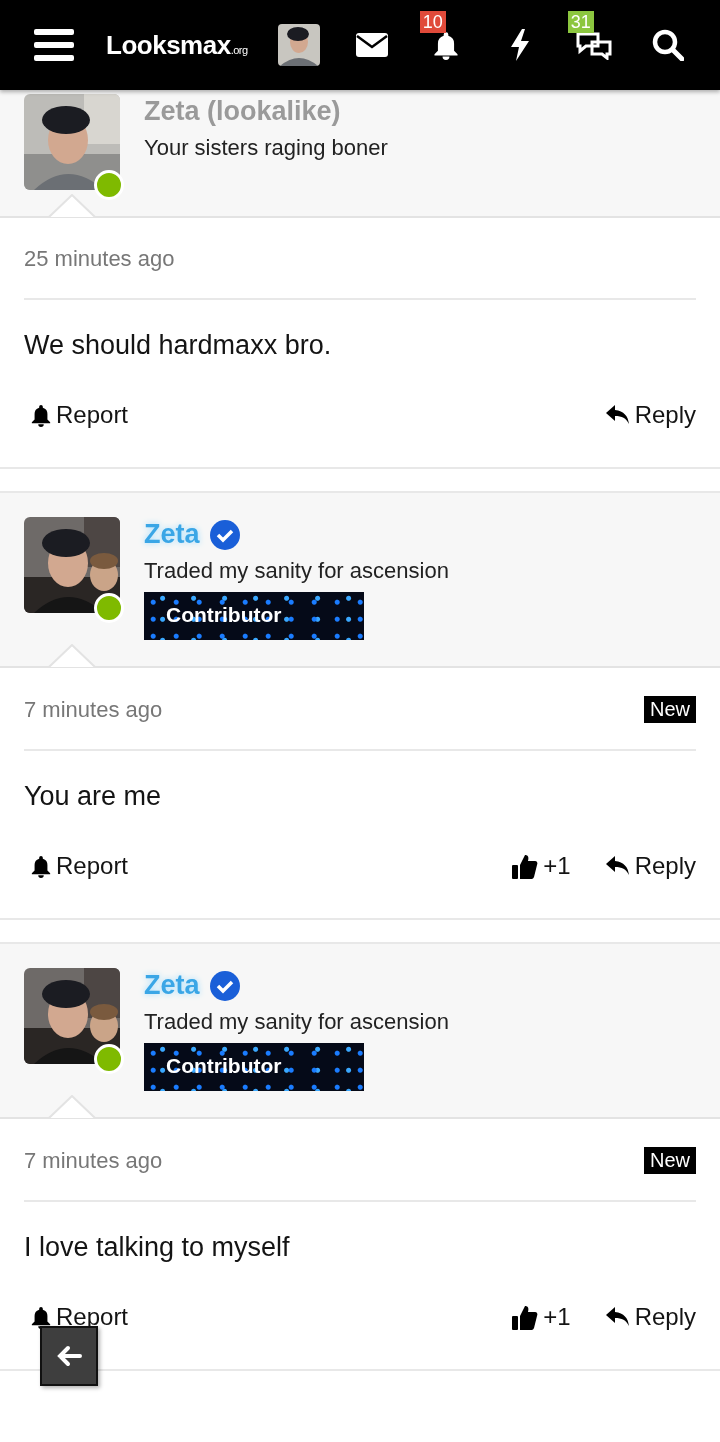 This screenshot has width=720, height=1442. What do you see at coordinates (266, 148) in the screenshot?
I see `user-title: Your sisters raging boner` at bounding box center [266, 148].